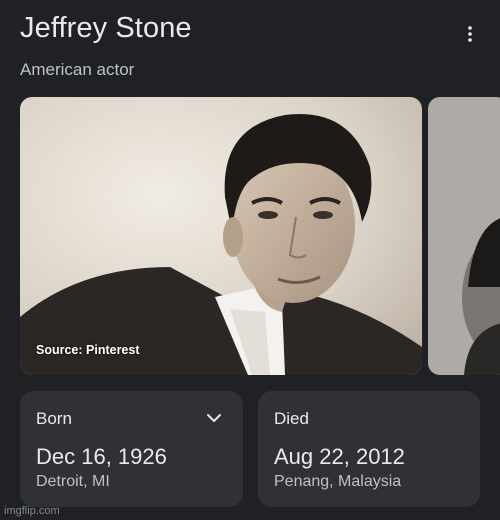  I want to click on image-source-label: Source: Pinterest, so click(88, 350).